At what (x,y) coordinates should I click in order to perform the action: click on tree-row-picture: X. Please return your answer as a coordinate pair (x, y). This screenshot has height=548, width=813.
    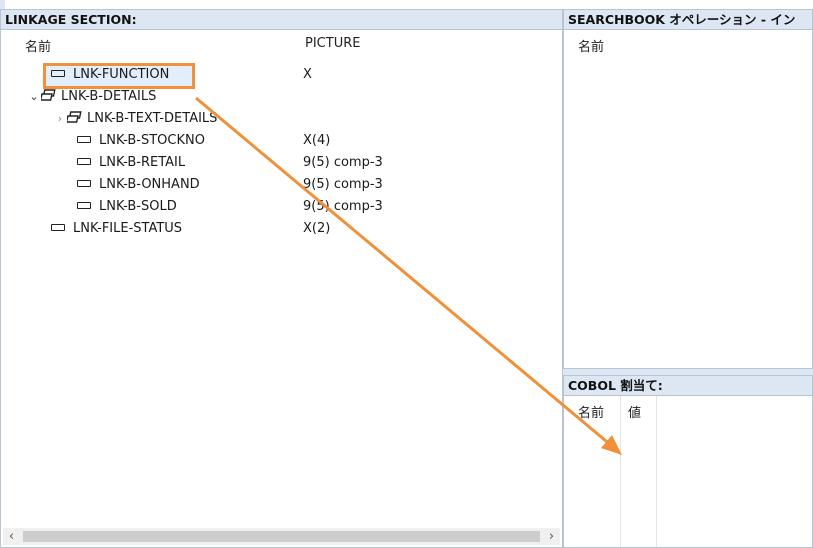
    Looking at the image, I should click on (307, 74).